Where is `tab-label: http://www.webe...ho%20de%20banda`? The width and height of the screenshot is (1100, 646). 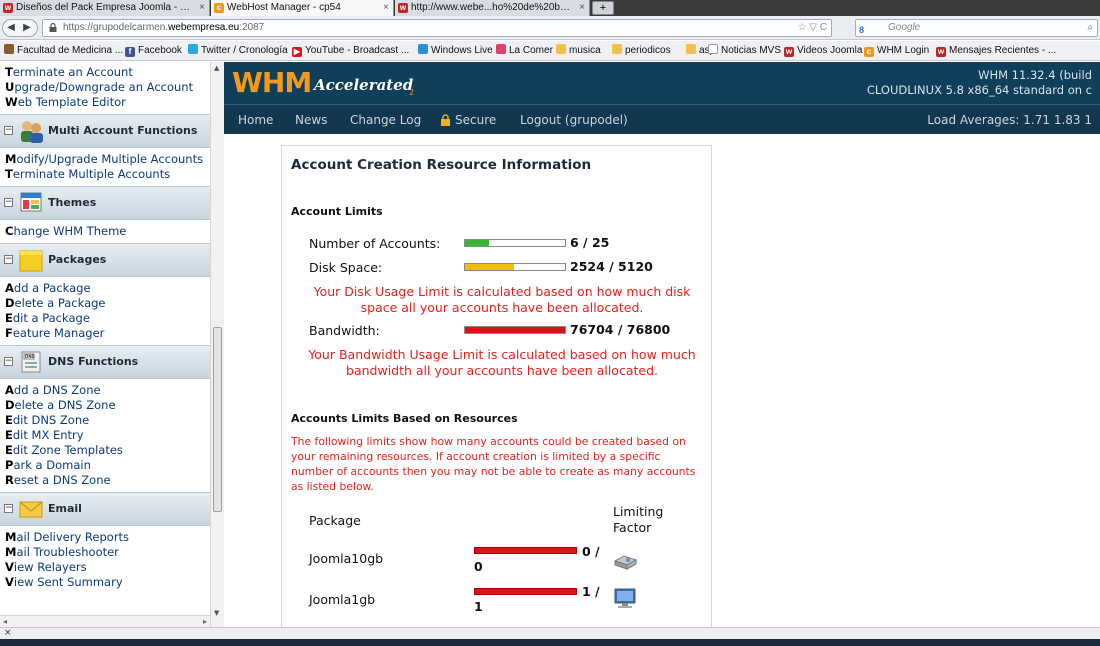 tab-label: http://www.webe...ho%20de%20banda is located at coordinates (497, 7).